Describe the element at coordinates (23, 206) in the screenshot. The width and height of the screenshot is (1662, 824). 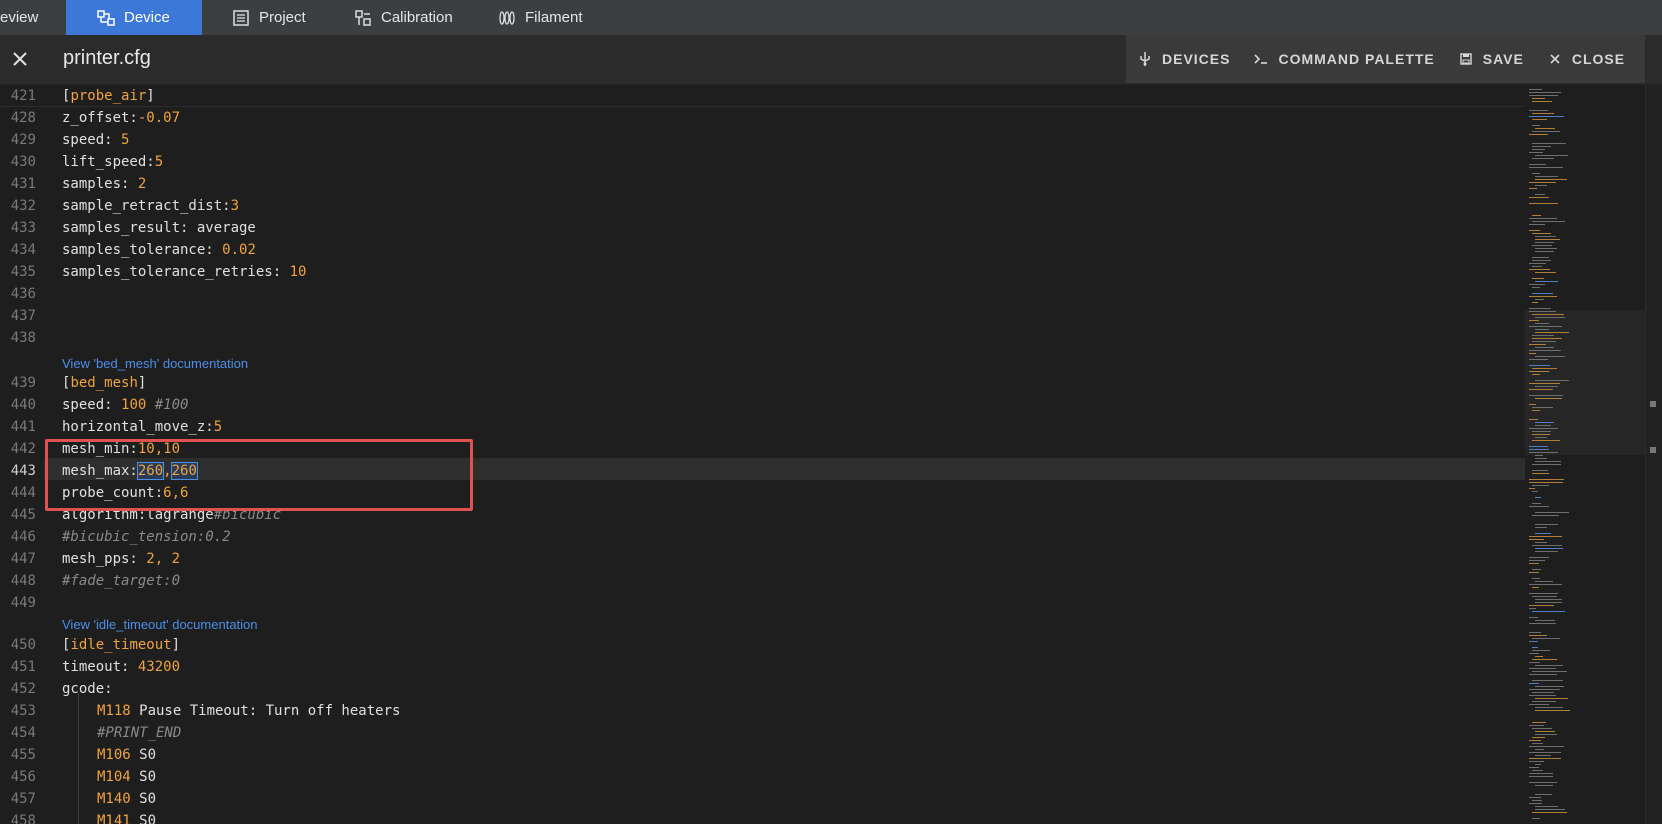
I see `line-number: 432` at that location.